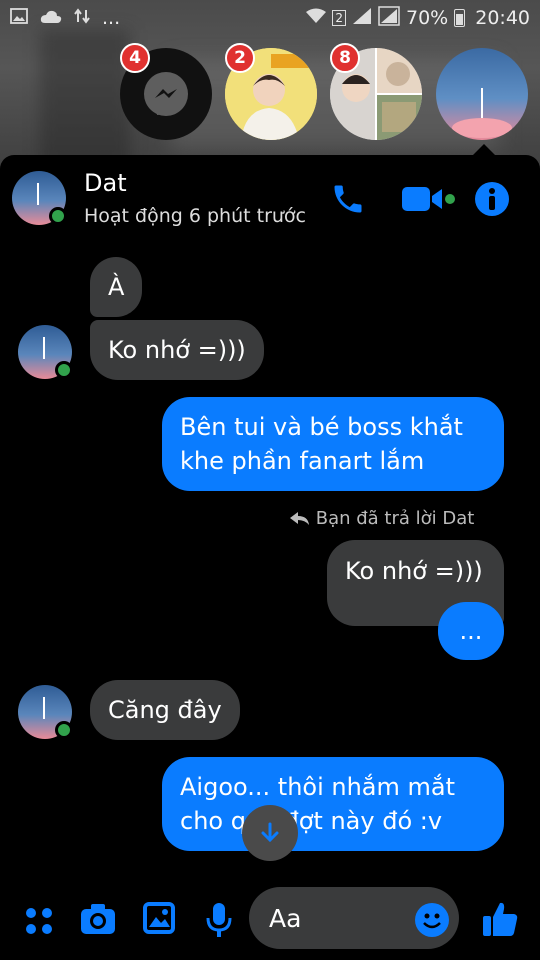 The image size is (540, 960). I want to click on emoji-icon, so click(432, 920).